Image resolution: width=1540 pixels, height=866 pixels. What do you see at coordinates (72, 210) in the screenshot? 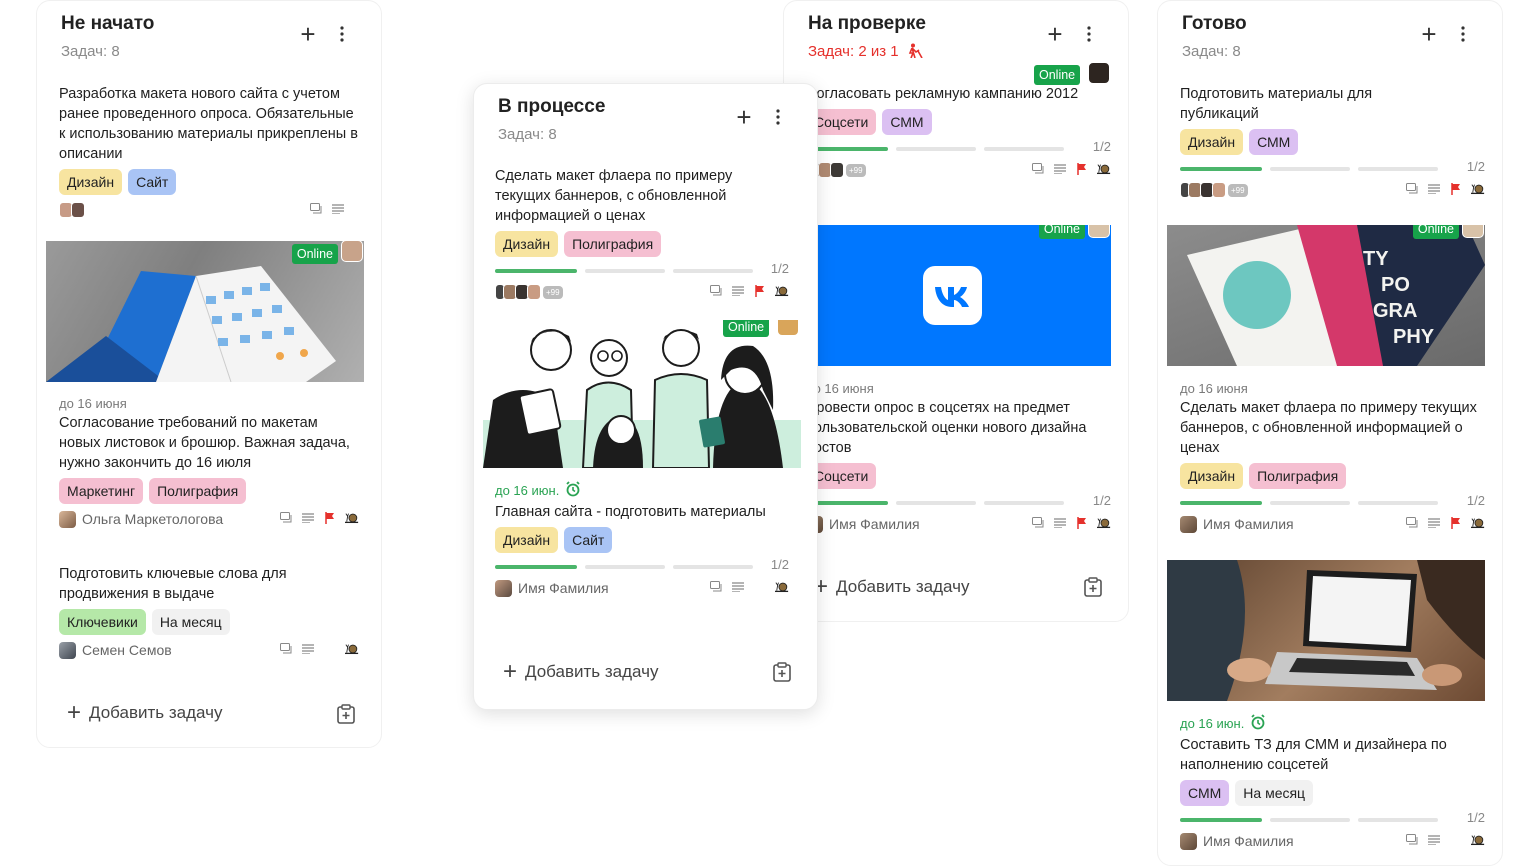
I see `avatar-group` at bounding box center [72, 210].